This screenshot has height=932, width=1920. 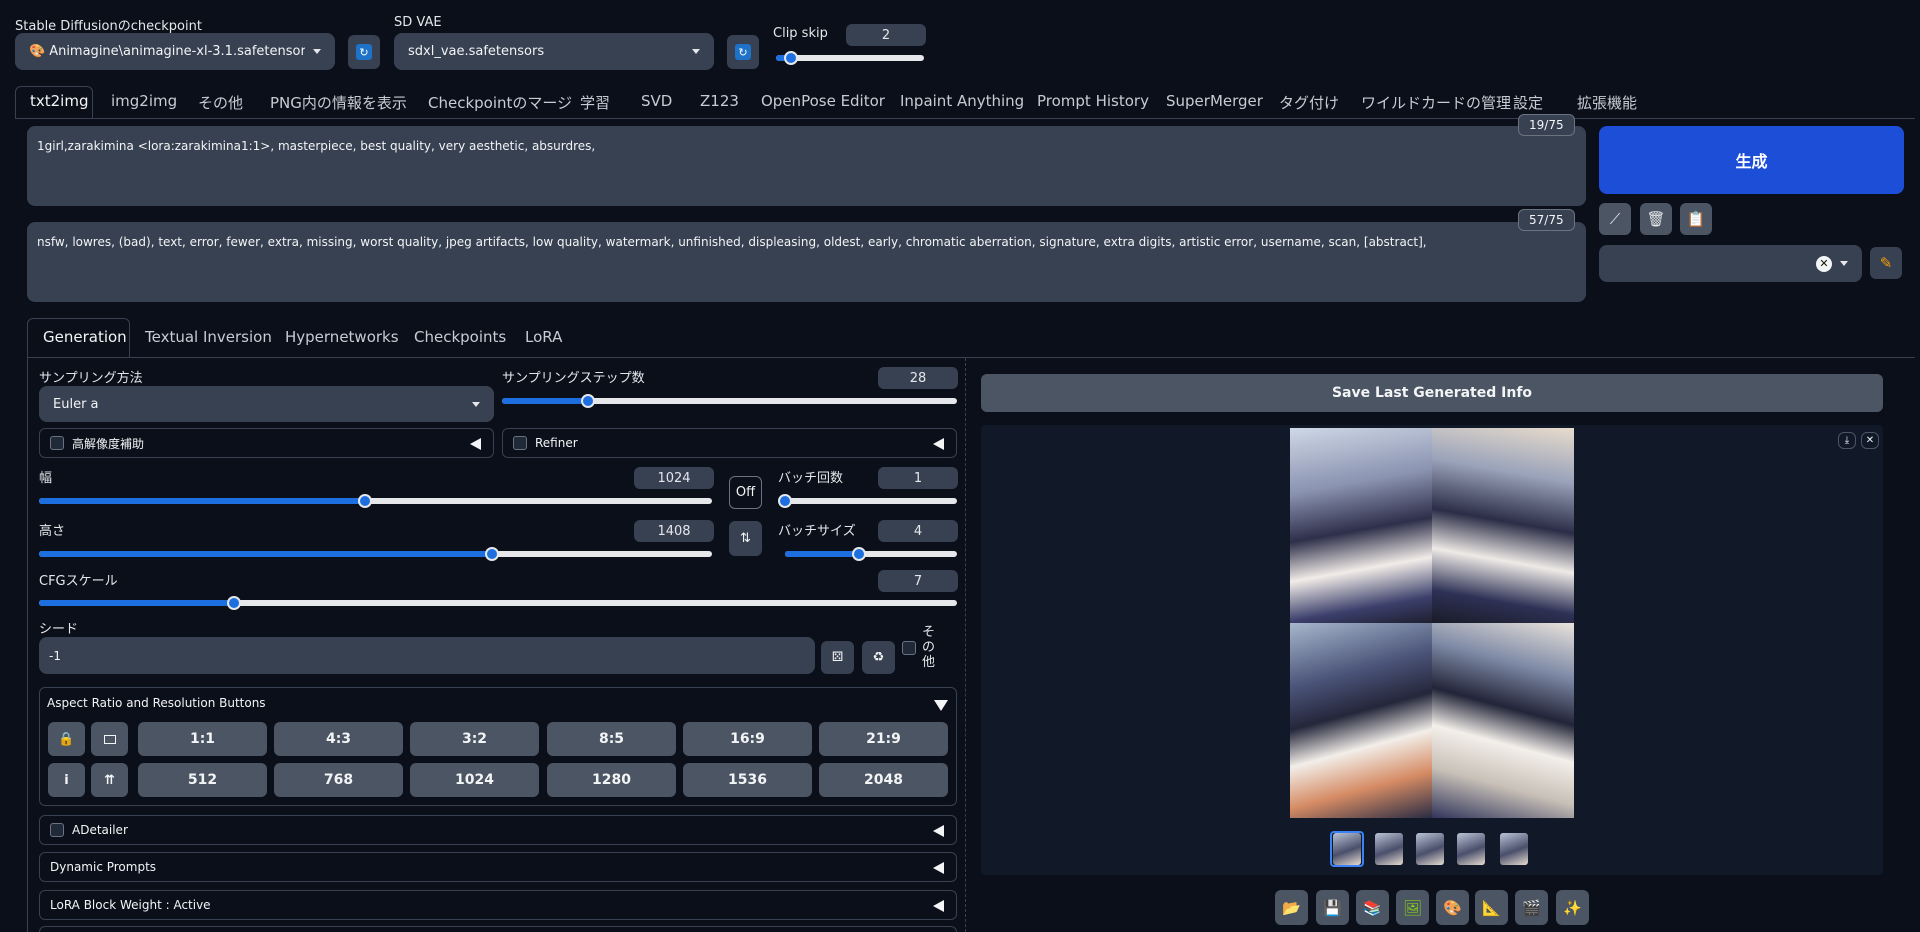 I want to click on refiner-accordion: Refiner, so click(x=729, y=443).